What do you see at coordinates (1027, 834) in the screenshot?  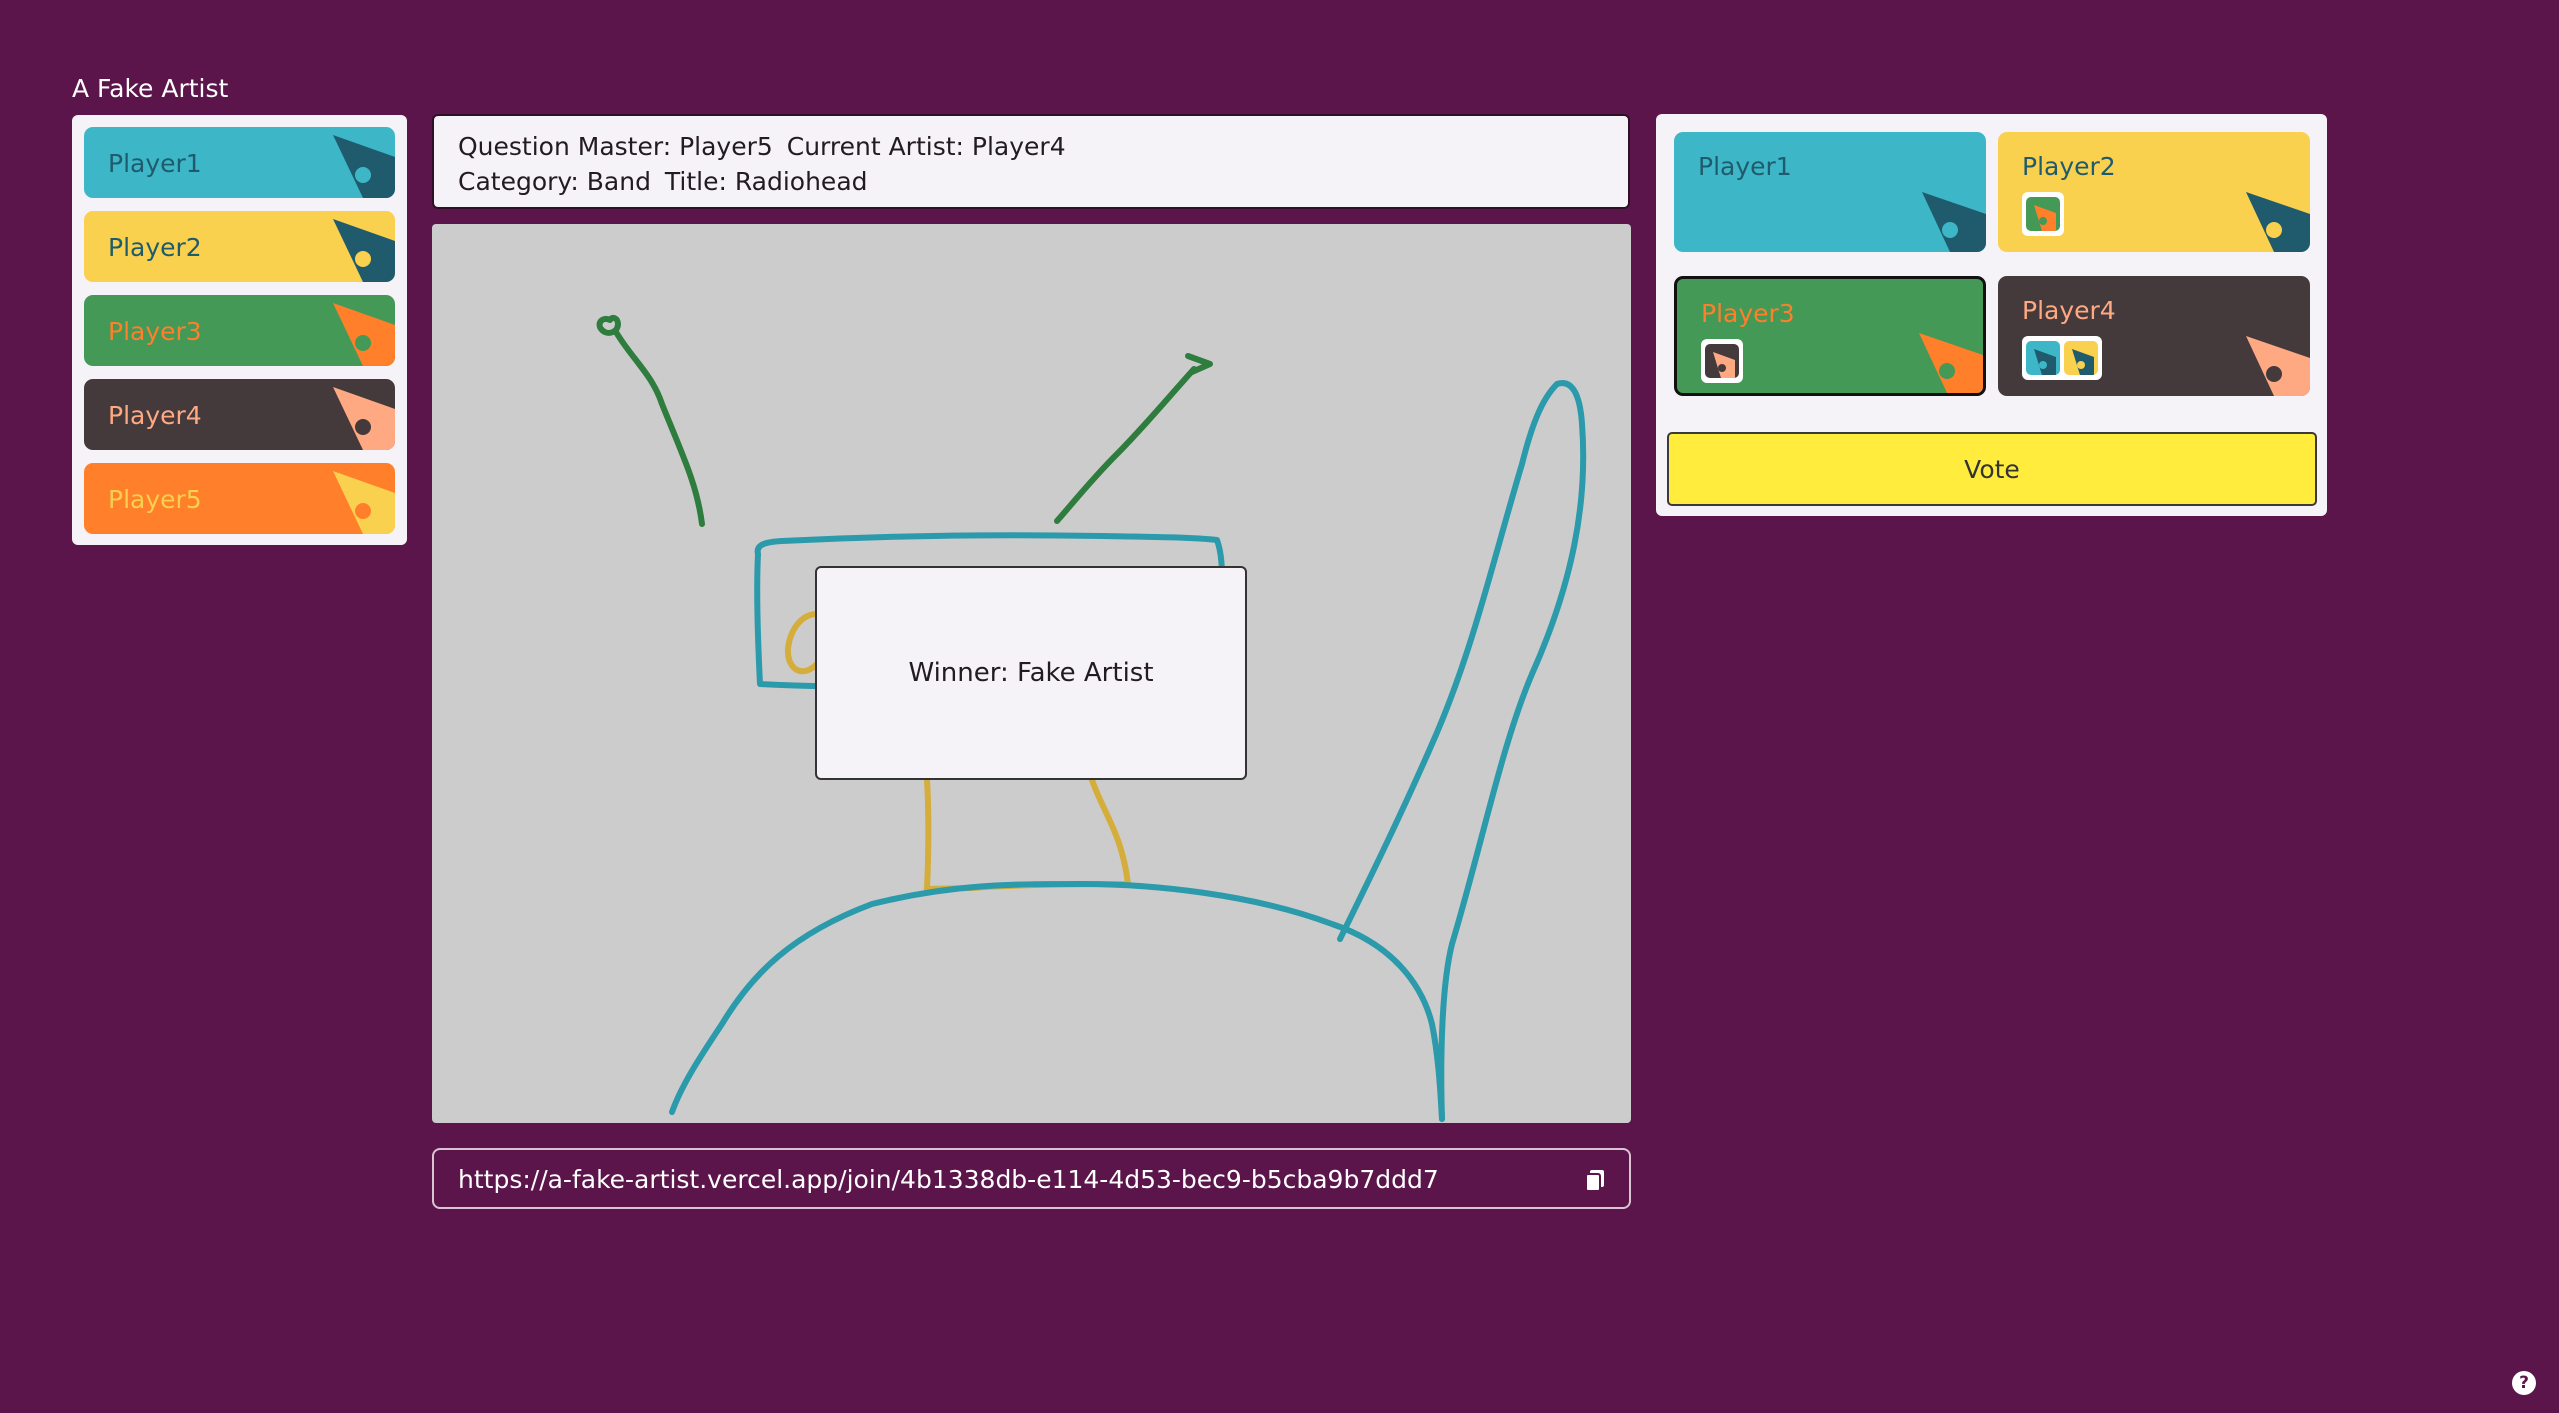 I see `stand-right-stroke` at bounding box center [1027, 834].